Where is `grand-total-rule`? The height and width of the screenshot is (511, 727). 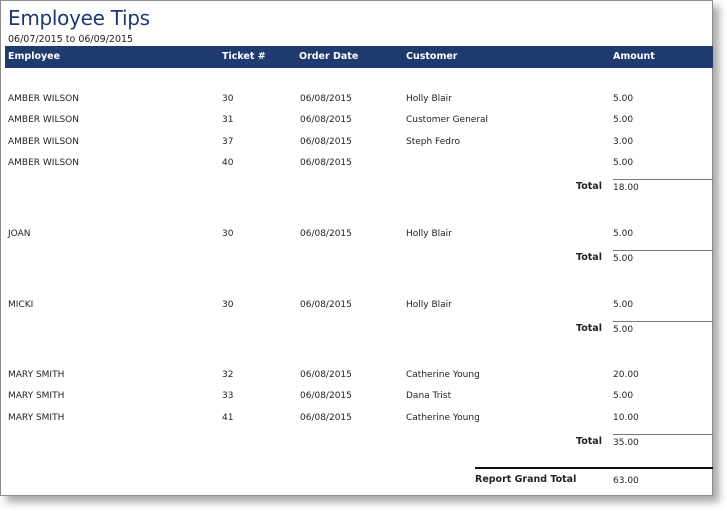
grand-total-rule is located at coordinates (594, 468).